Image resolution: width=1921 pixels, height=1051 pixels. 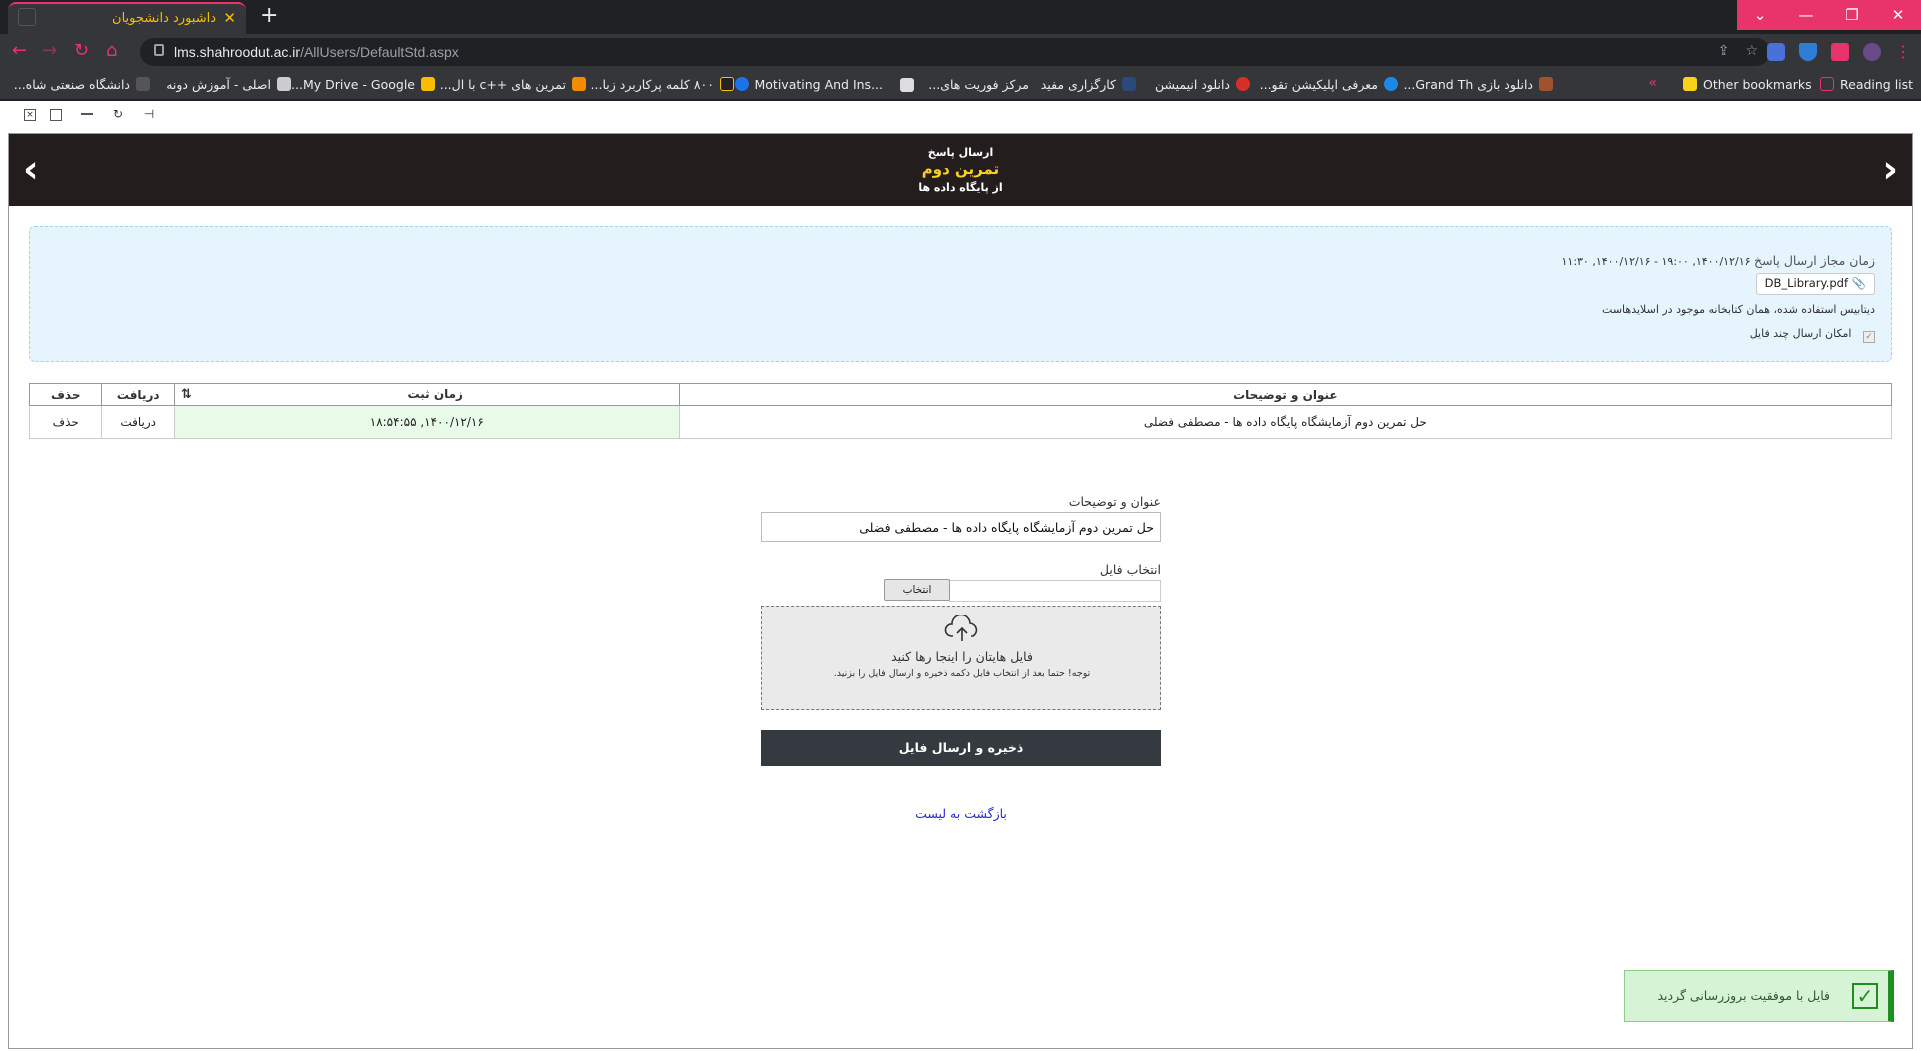 What do you see at coordinates (49, 50) in the screenshot?
I see `forward-arrow-icon: →` at bounding box center [49, 50].